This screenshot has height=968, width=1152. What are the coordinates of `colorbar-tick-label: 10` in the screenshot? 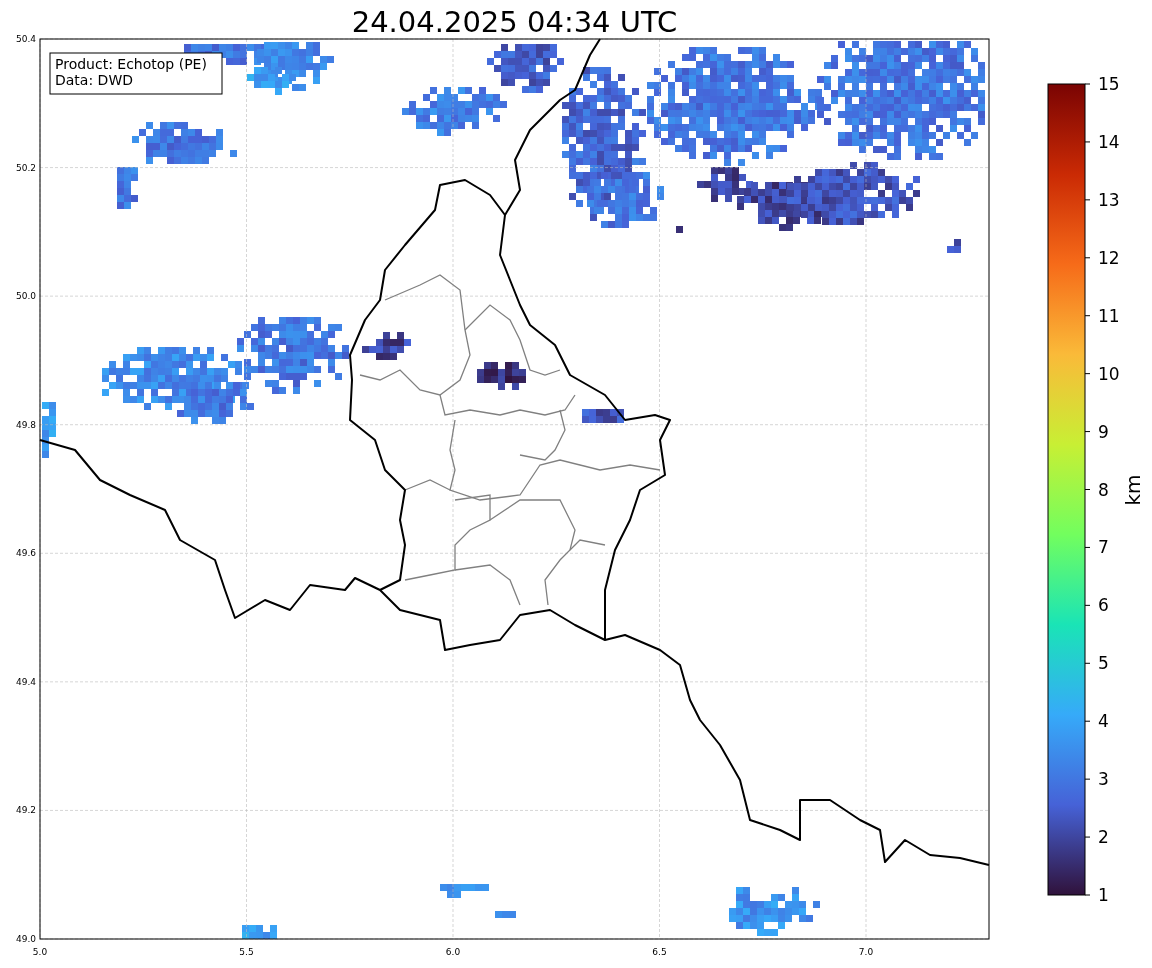 It's located at (1109, 373).